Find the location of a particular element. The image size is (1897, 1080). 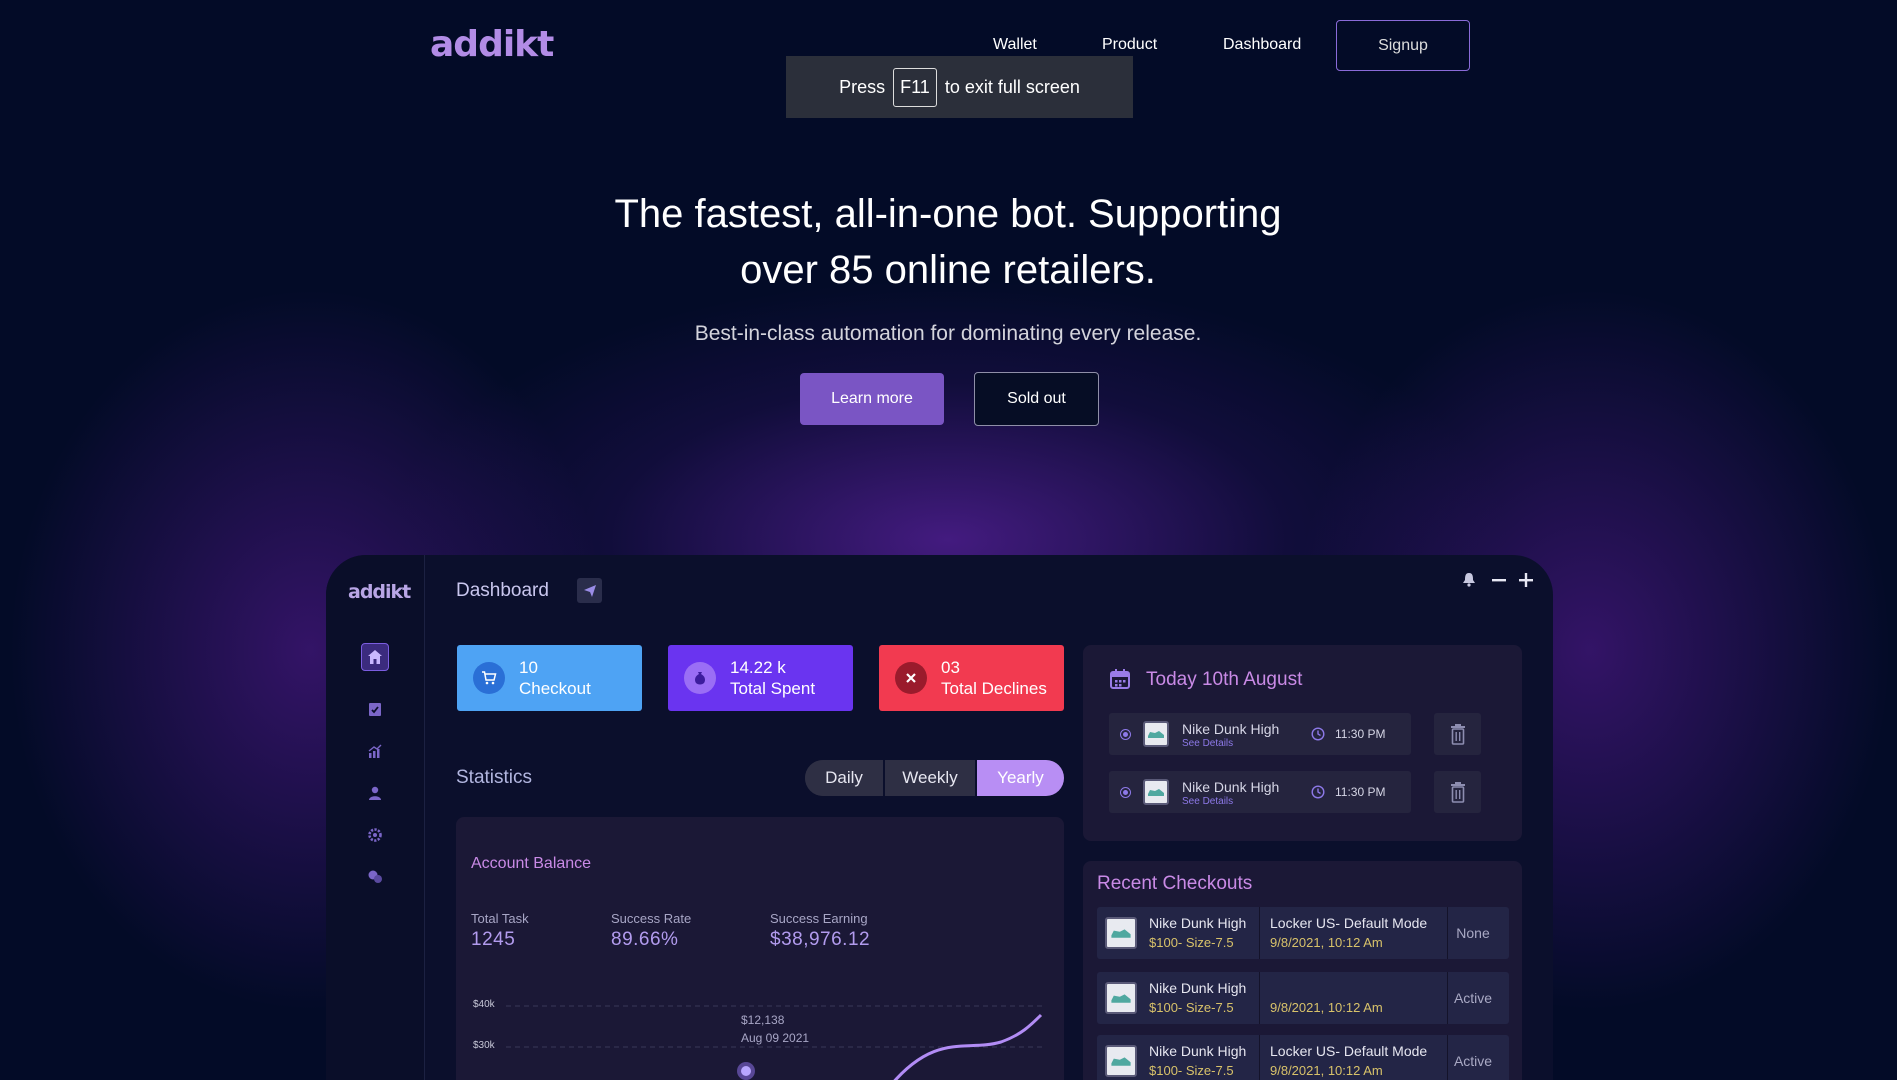

sold-out-button: Sold out is located at coordinates (1036, 399).